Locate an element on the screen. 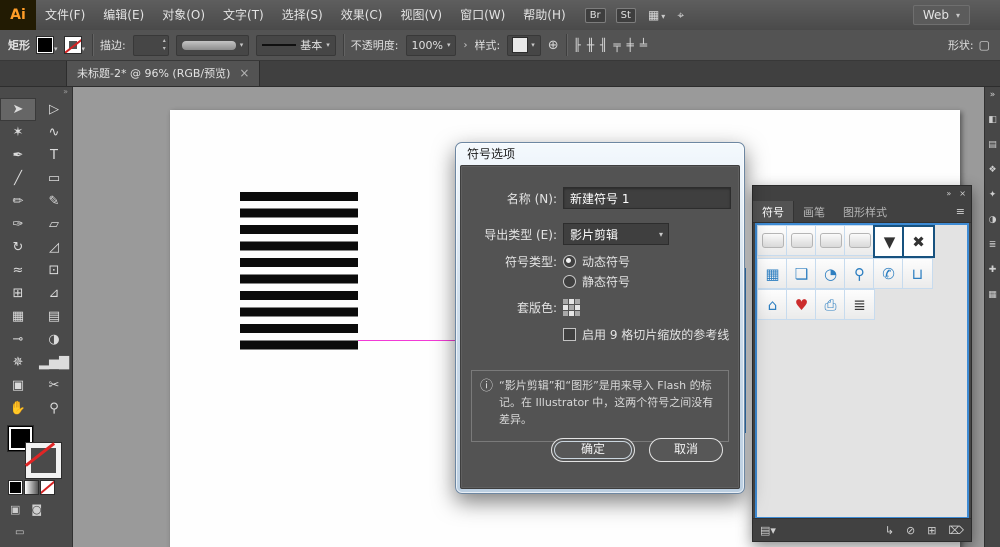  paintbrush-tool: ✏ is located at coordinates (18, 201).